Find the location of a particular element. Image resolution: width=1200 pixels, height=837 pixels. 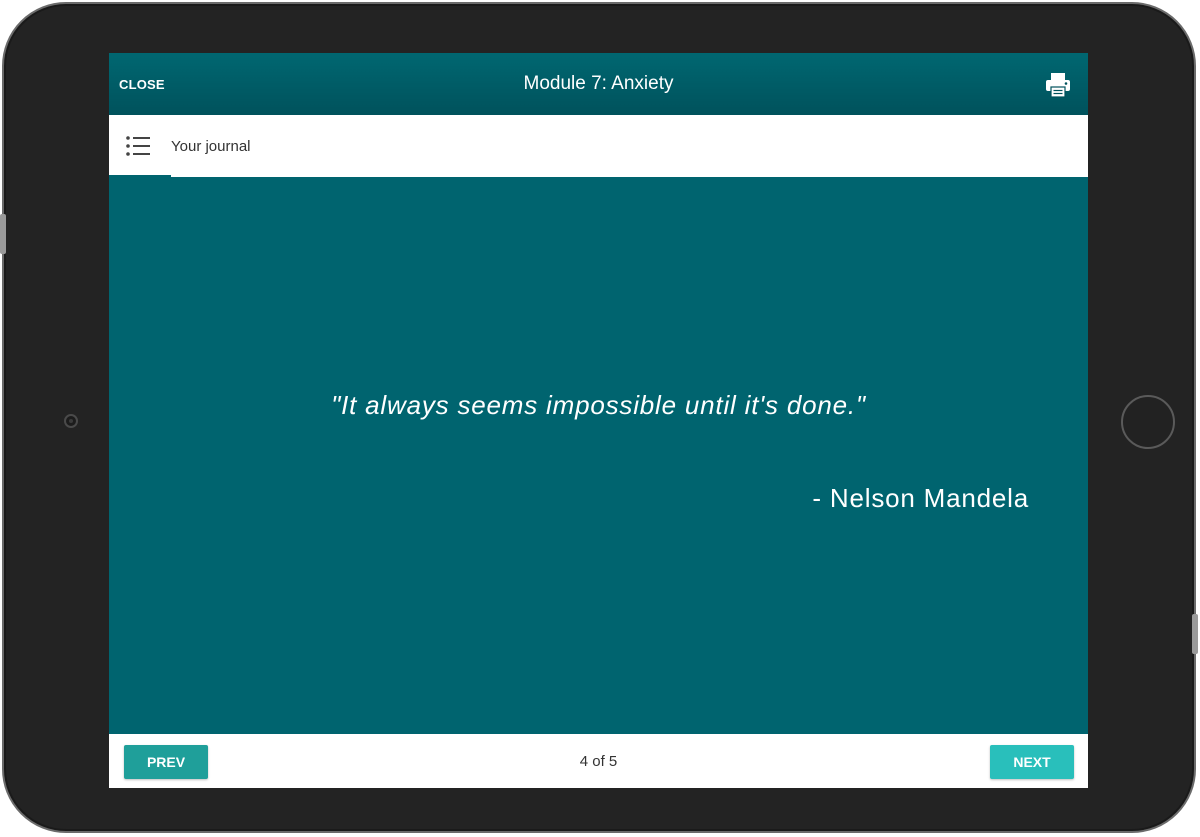

page-title: Module 7: Anxiety is located at coordinates (598, 83).